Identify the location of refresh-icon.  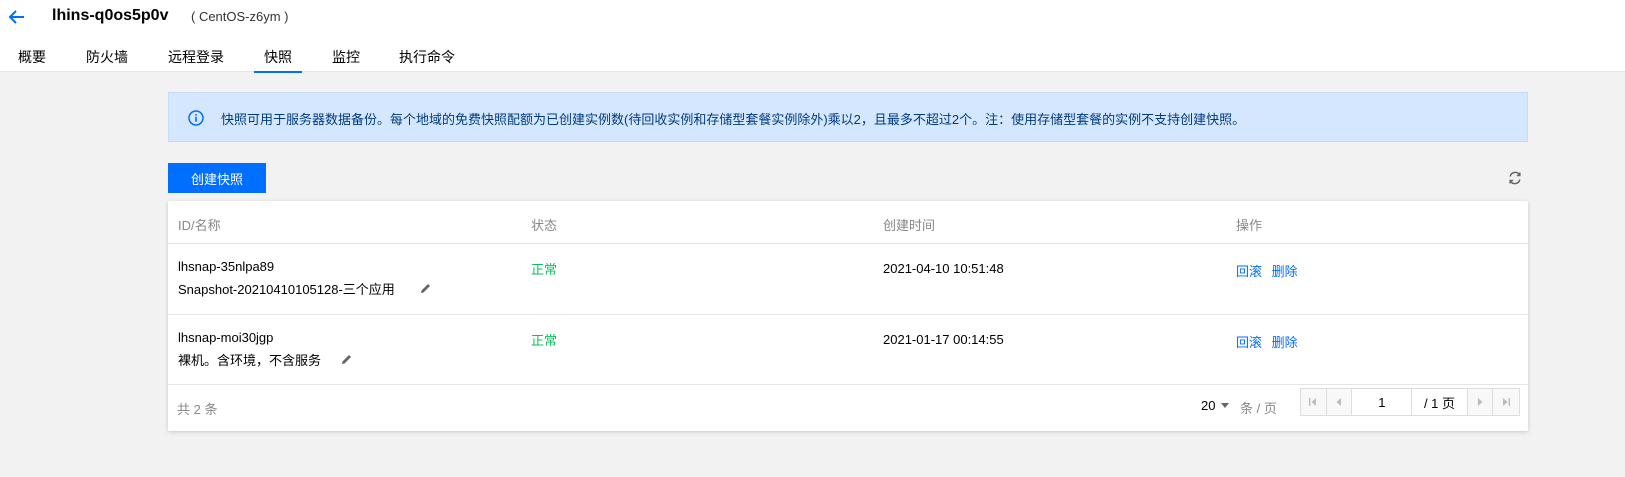
(1515, 178).